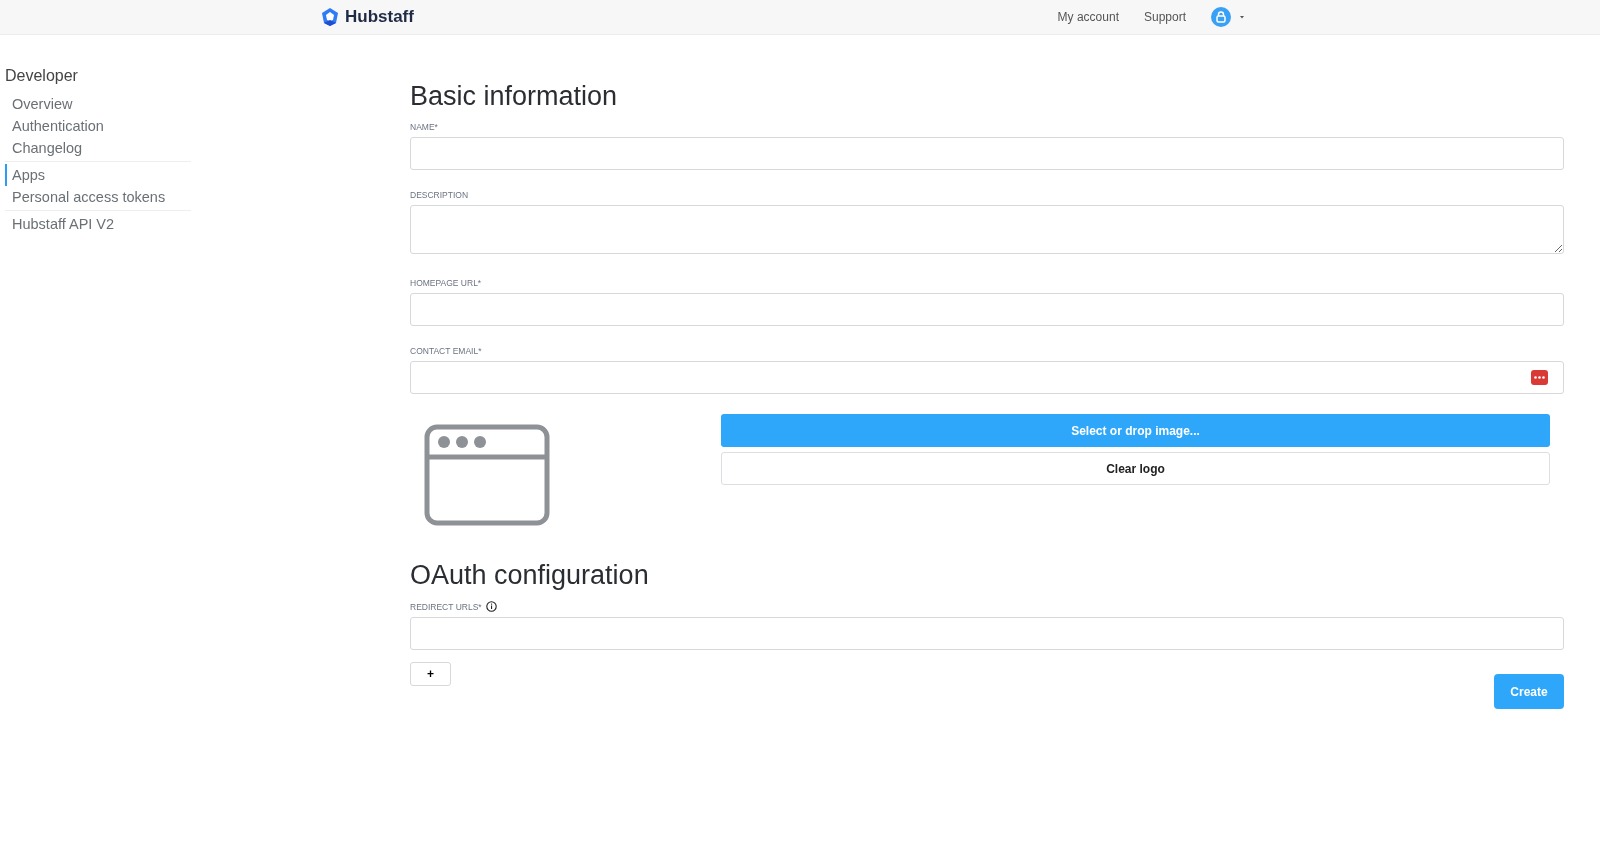 This screenshot has height=866, width=1600. Describe the element at coordinates (1228, 17) in the screenshot. I see `avatar-icon` at that location.